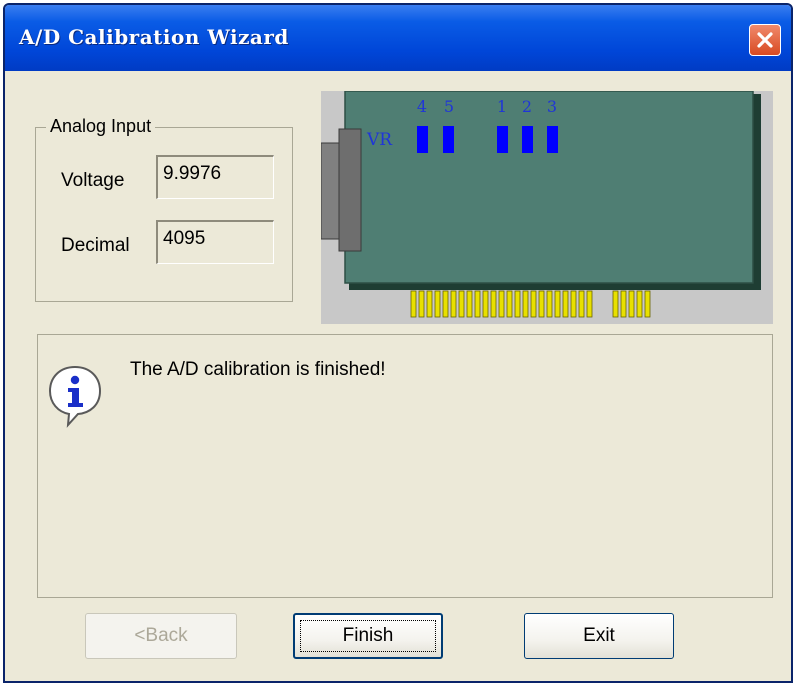  What do you see at coordinates (101, 126) in the screenshot?
I see `analog-input-legend: Analog Input` at bounding box center [101, 126].